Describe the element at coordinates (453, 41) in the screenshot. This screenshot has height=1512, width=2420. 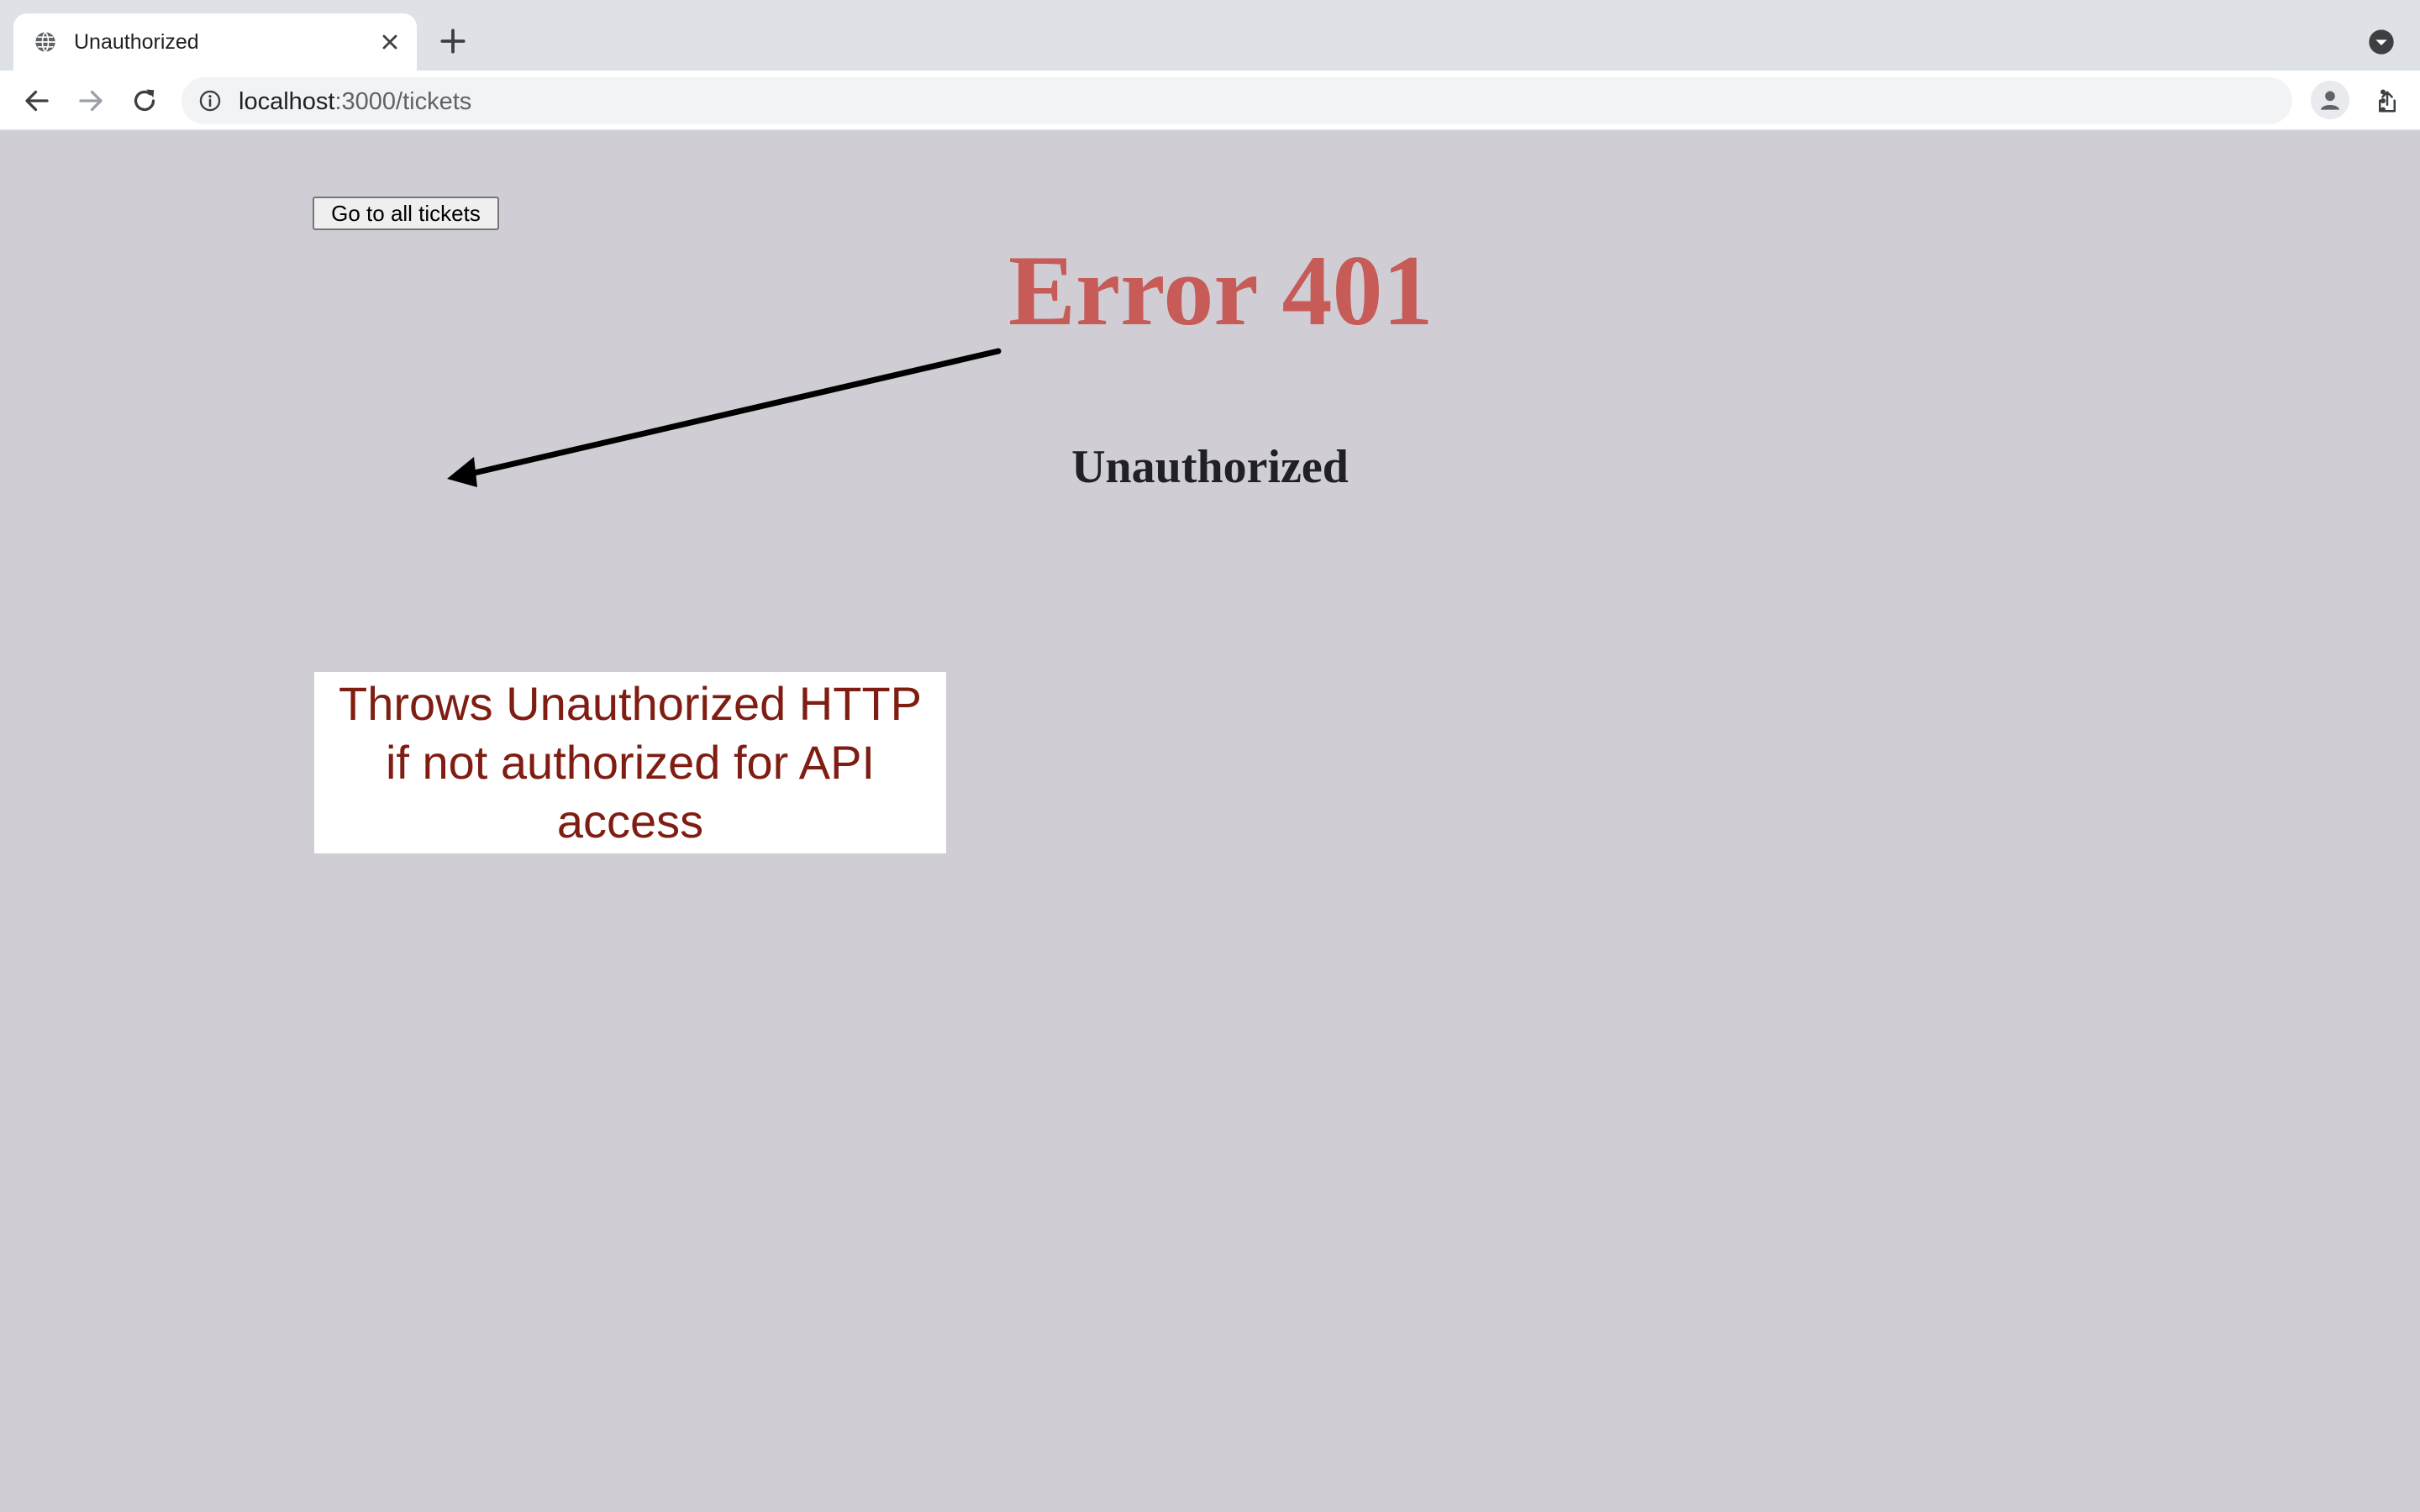
I see `plus-icon` at that location.